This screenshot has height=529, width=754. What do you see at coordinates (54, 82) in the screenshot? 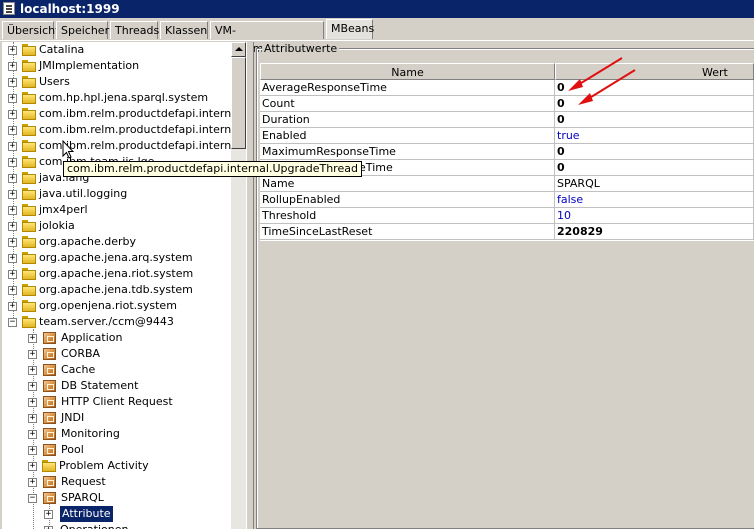
I see `tree-item-label: Users` at bounding box center [54, 82].